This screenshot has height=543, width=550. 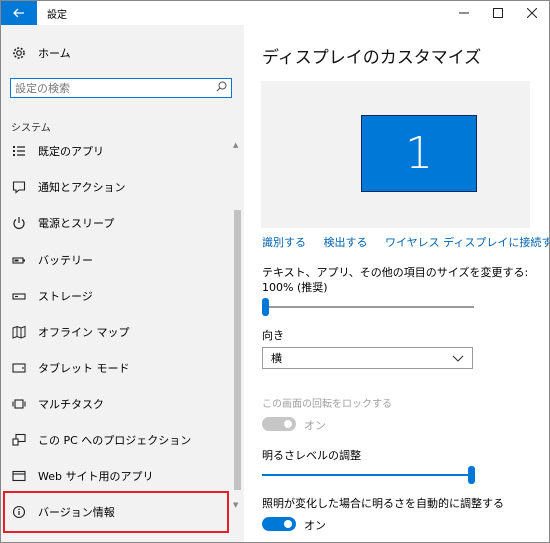 I want to click on storage-icon, so click(x=19, y=296).